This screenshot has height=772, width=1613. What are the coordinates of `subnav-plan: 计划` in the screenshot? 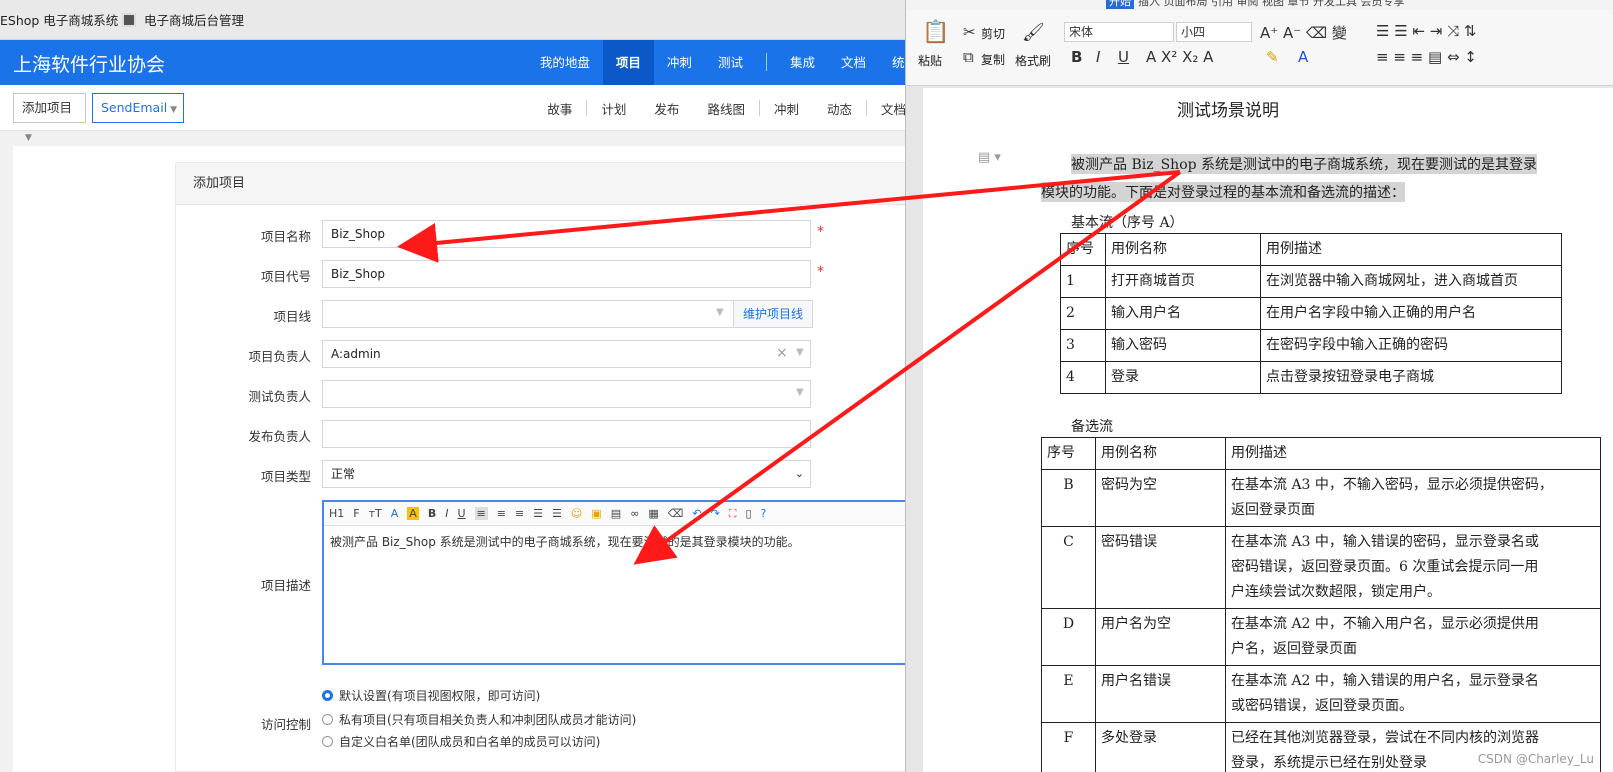 It's located at (613, 108).